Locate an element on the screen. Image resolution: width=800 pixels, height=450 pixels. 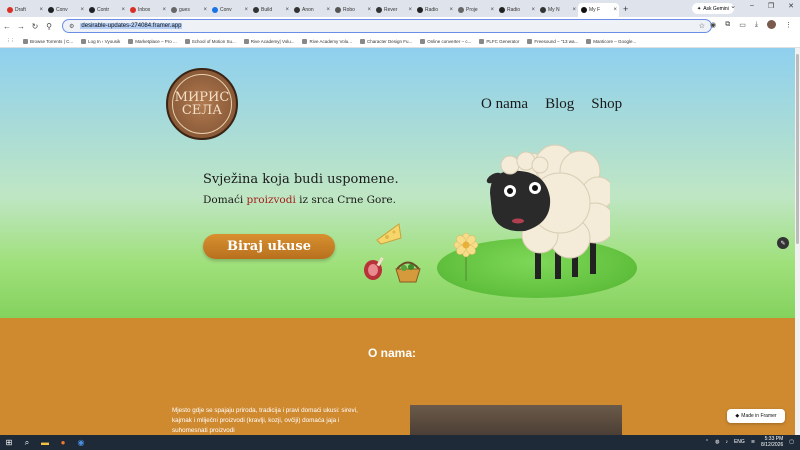
apps-grid-icon: ⋮⋮ is located at coordinates (10, 41).